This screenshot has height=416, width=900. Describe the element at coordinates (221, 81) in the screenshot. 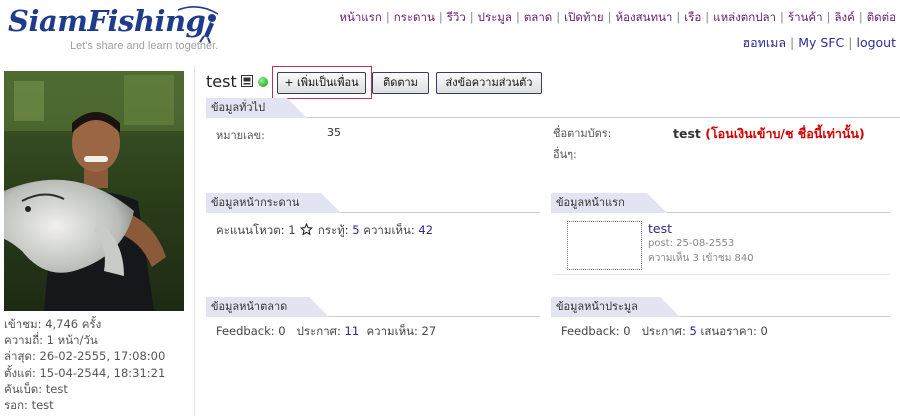

I see `profile-username: test` at that location.